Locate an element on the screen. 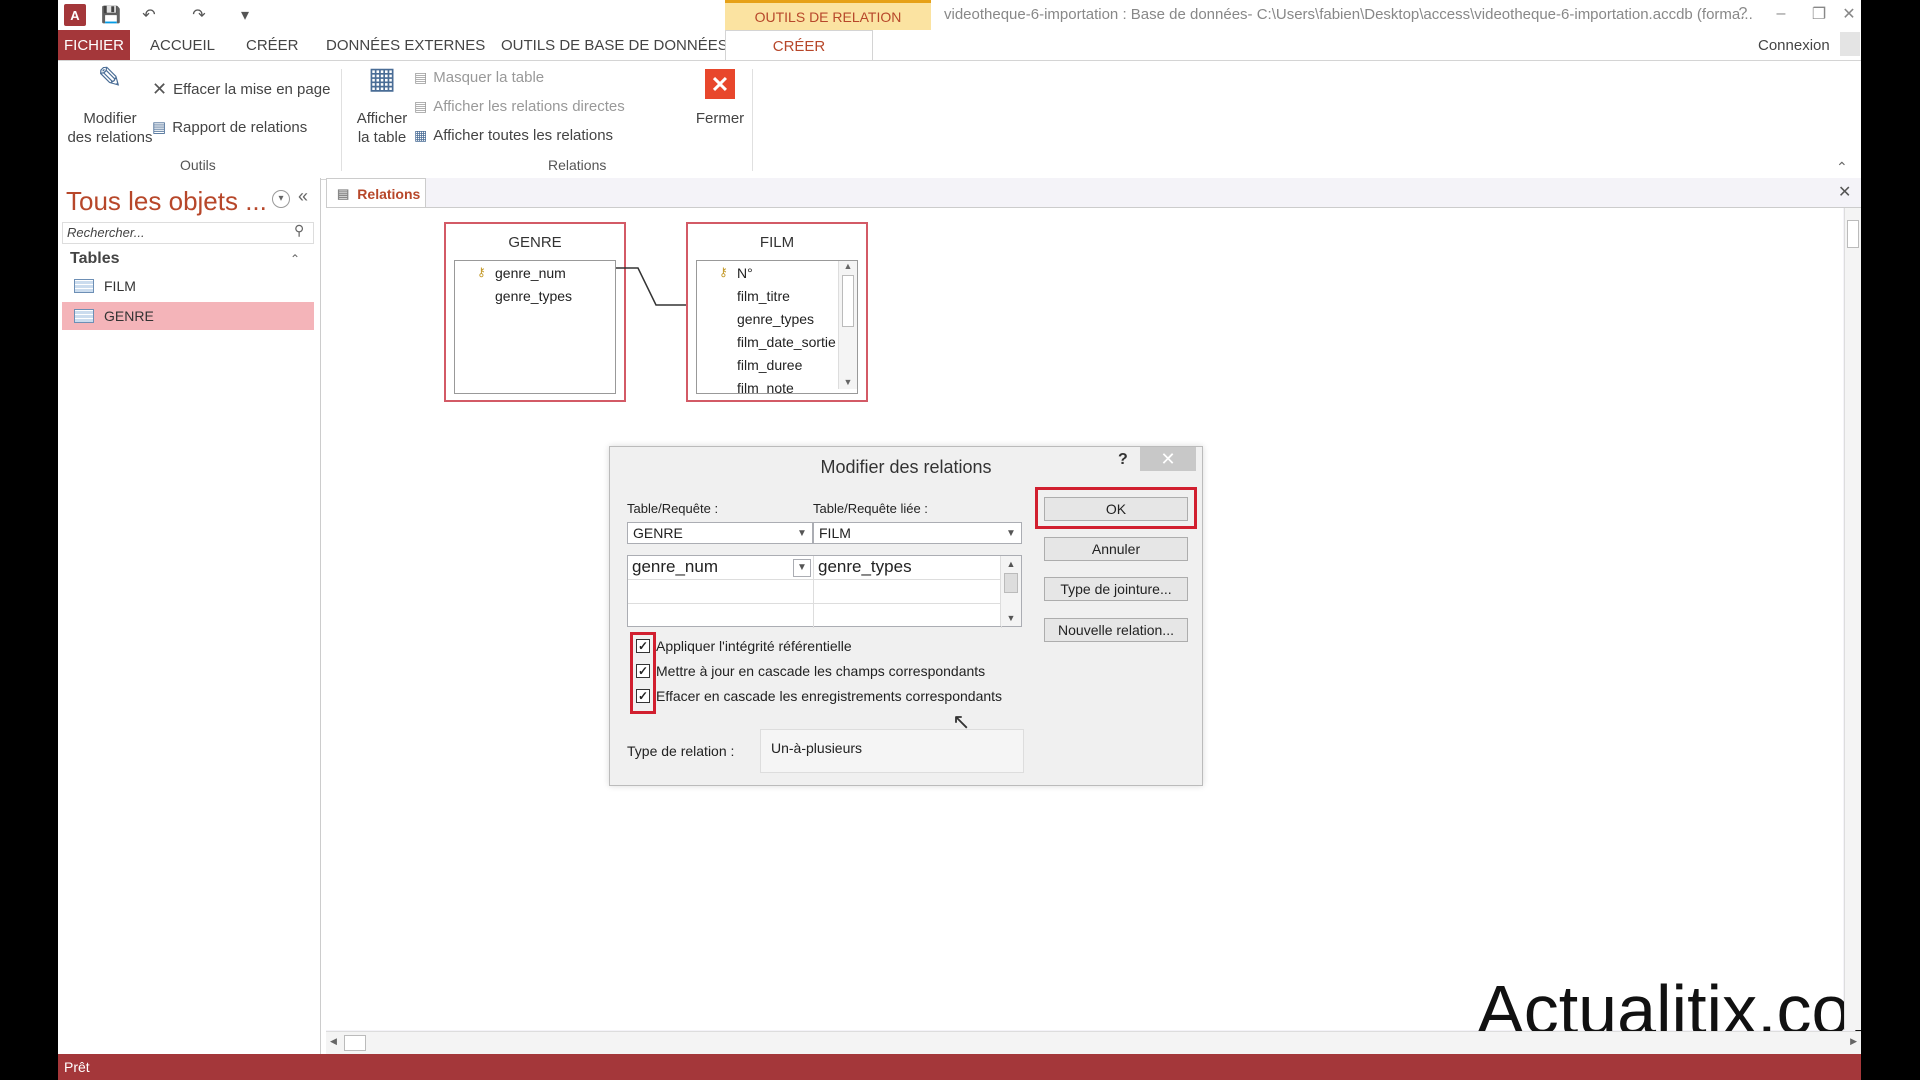 The image size is (1920, 1080). scroll-thumb is located at coordinates (848, 301).